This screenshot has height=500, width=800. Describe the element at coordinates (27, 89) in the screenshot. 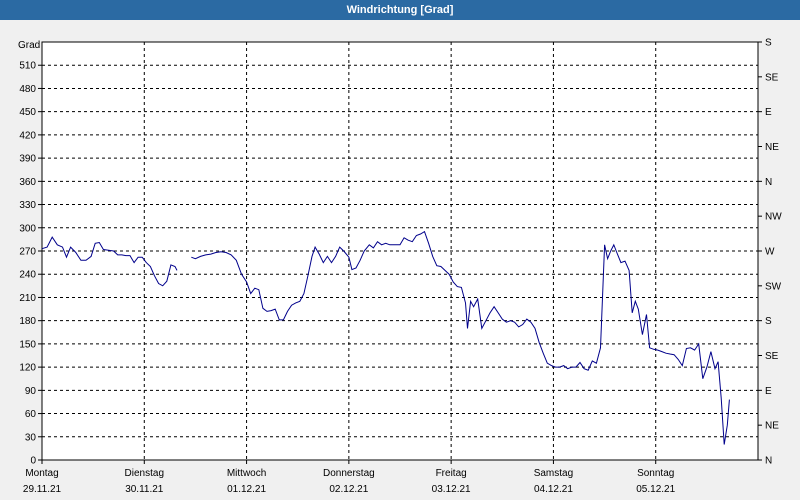

I see `y-tick-label: 480` at that location.